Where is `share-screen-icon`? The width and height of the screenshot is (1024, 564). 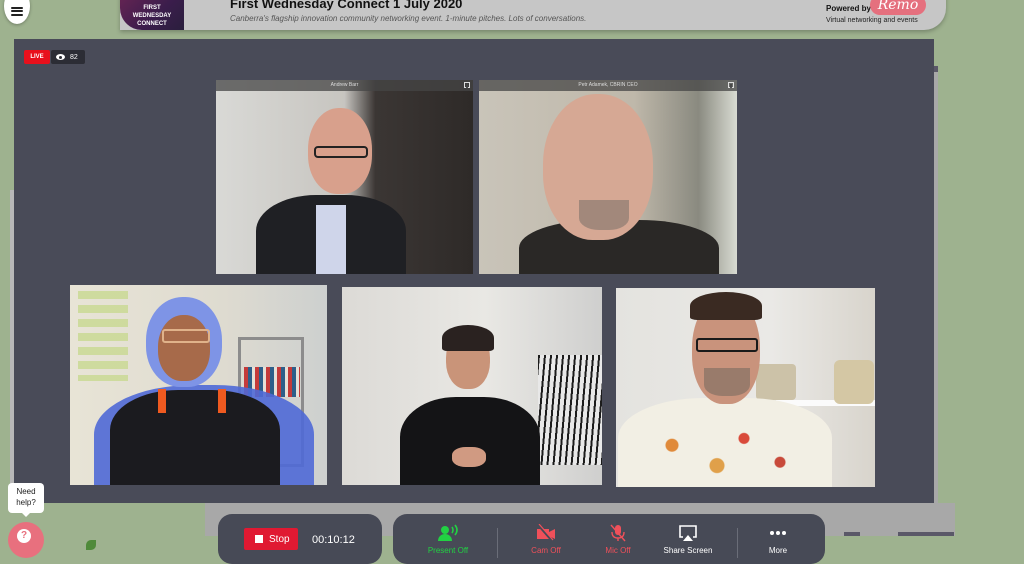 share-screen-icon is located at coordinates (688, 533).